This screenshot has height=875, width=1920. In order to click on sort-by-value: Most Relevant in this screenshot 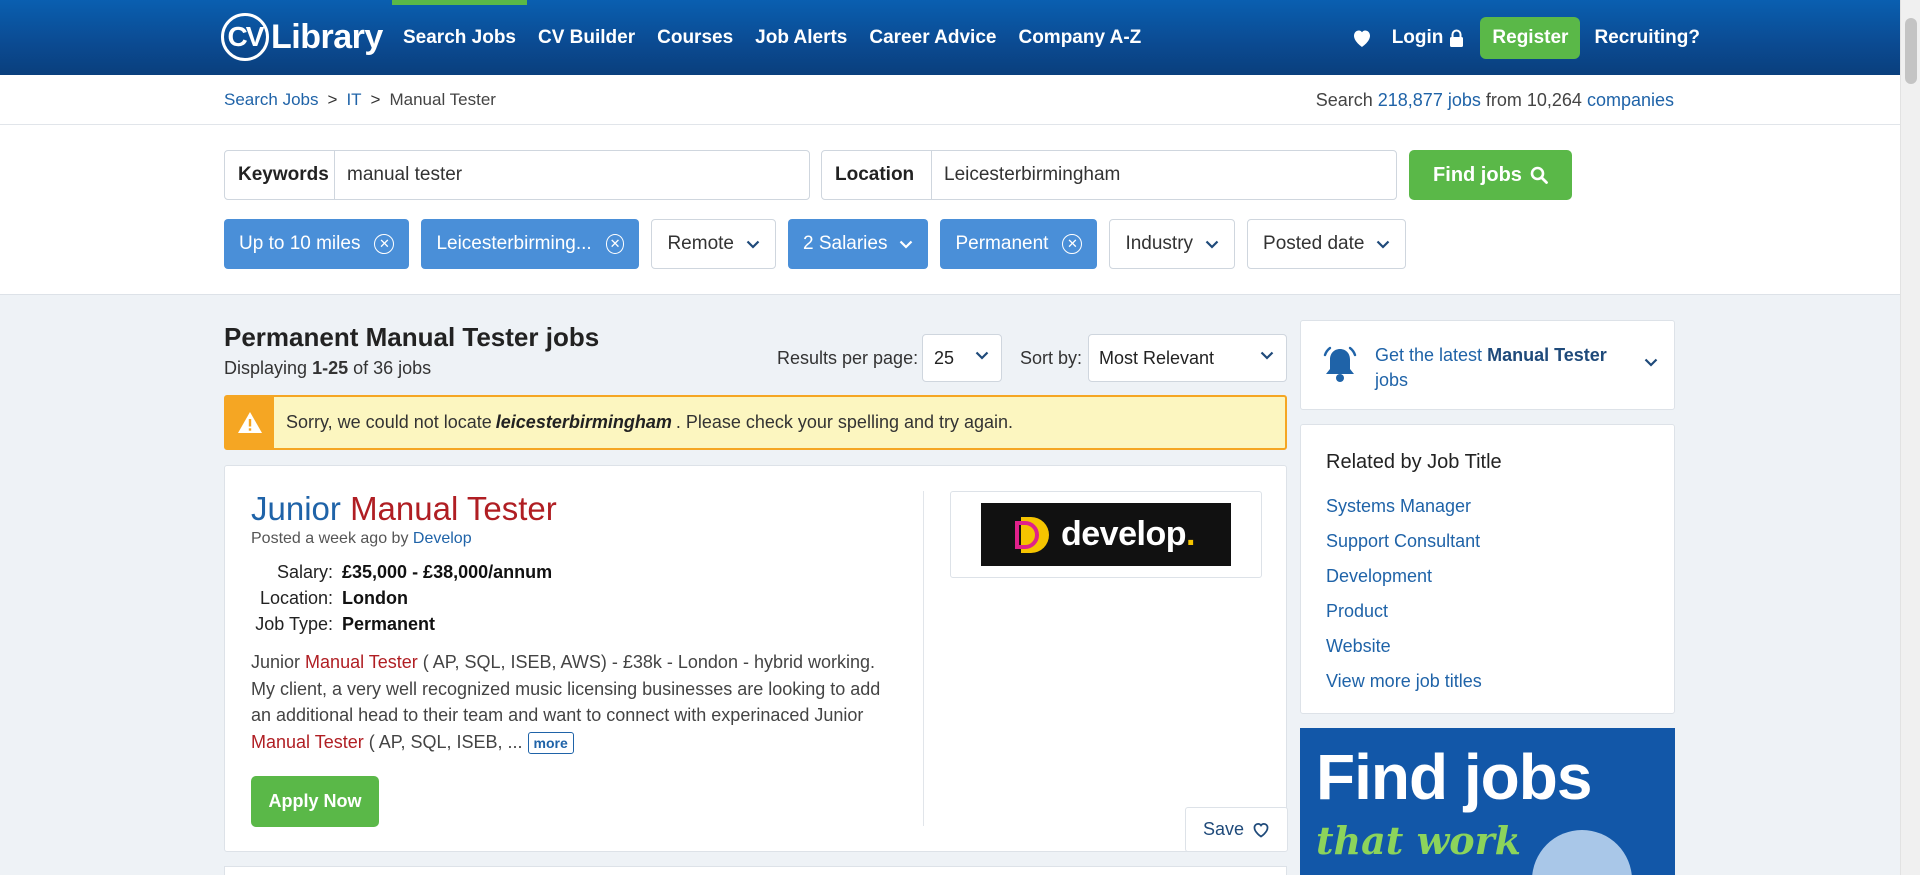, I will do `click(1157, 357)`.